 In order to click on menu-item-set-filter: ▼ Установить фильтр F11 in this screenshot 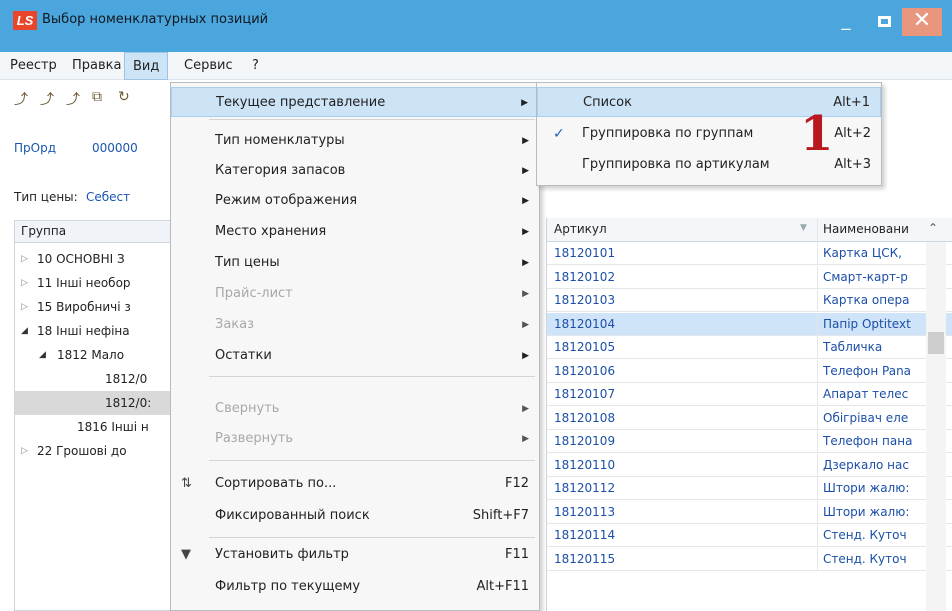, I will do `click(355, 555)`.